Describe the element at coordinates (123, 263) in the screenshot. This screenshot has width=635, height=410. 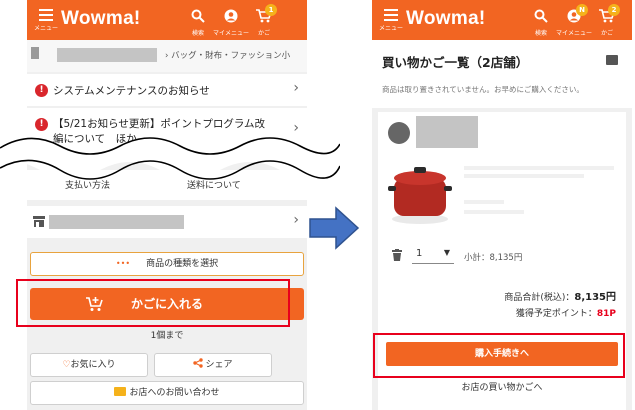
I see `dots-icon: •••` at that location.